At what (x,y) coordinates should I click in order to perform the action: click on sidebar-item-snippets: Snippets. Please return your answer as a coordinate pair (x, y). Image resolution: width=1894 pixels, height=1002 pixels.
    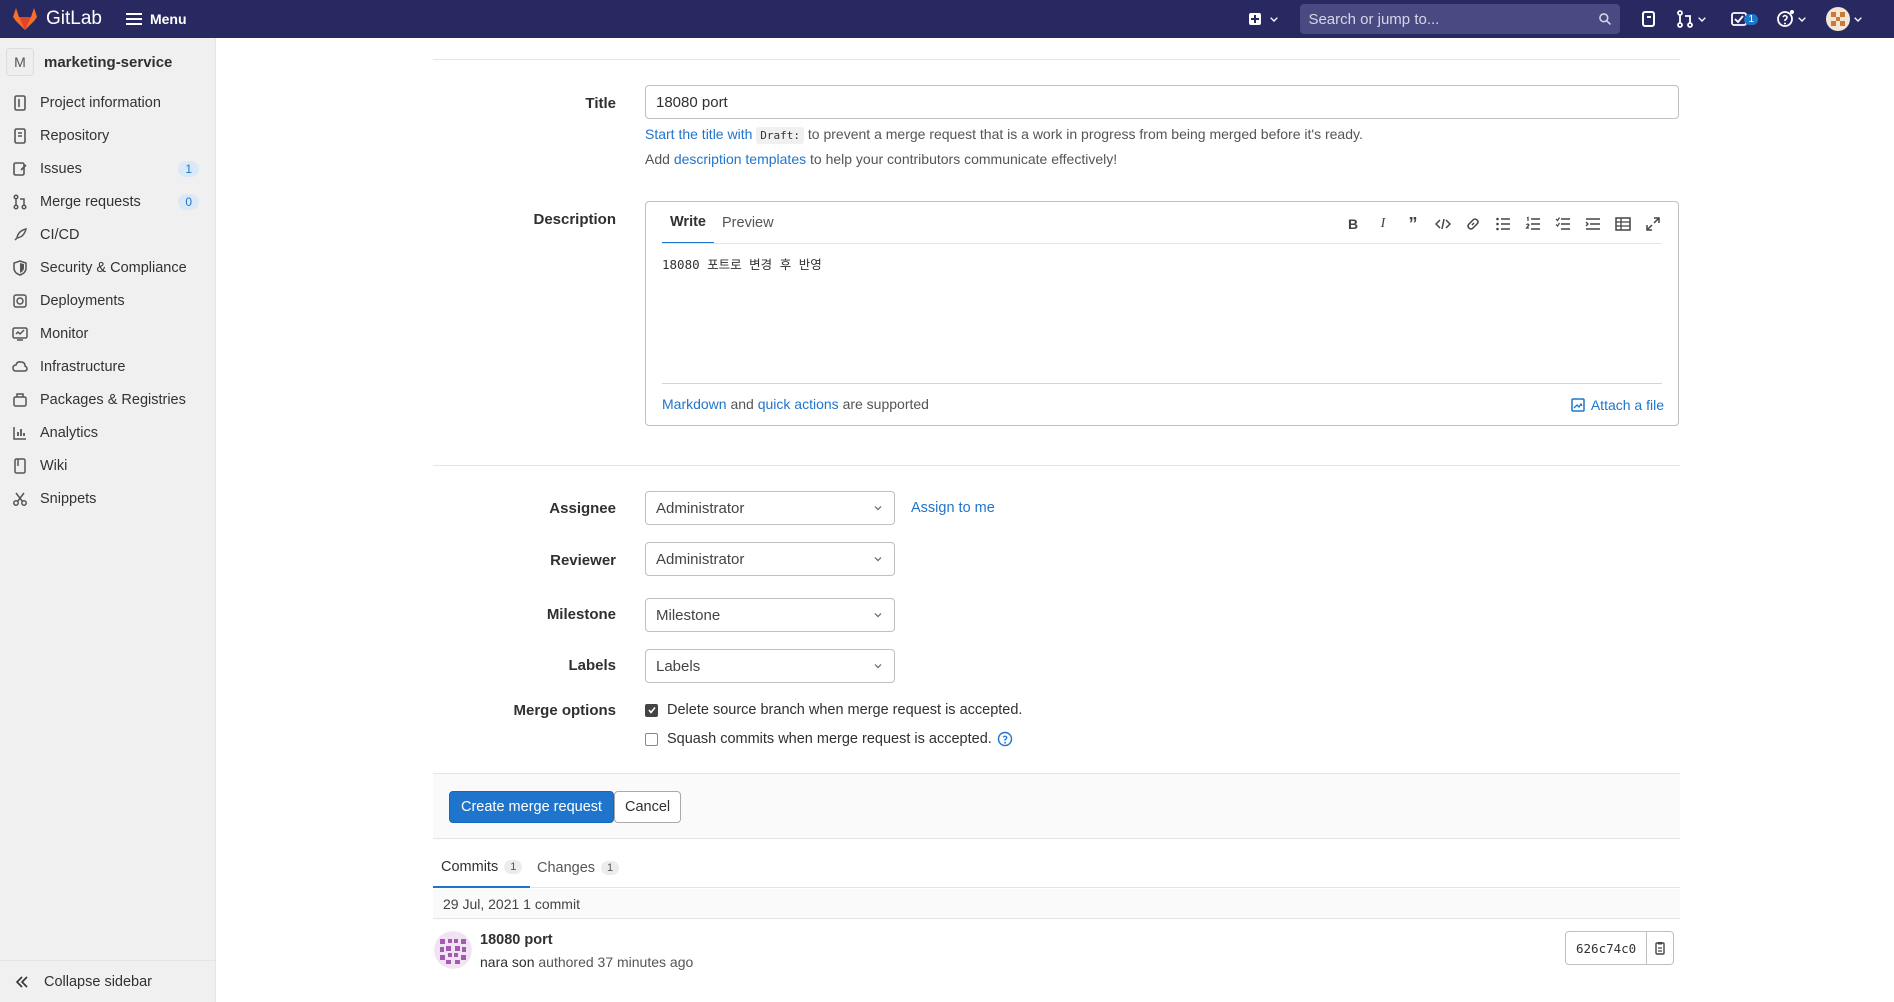
    Looking at the image, I should click on (107, 498).